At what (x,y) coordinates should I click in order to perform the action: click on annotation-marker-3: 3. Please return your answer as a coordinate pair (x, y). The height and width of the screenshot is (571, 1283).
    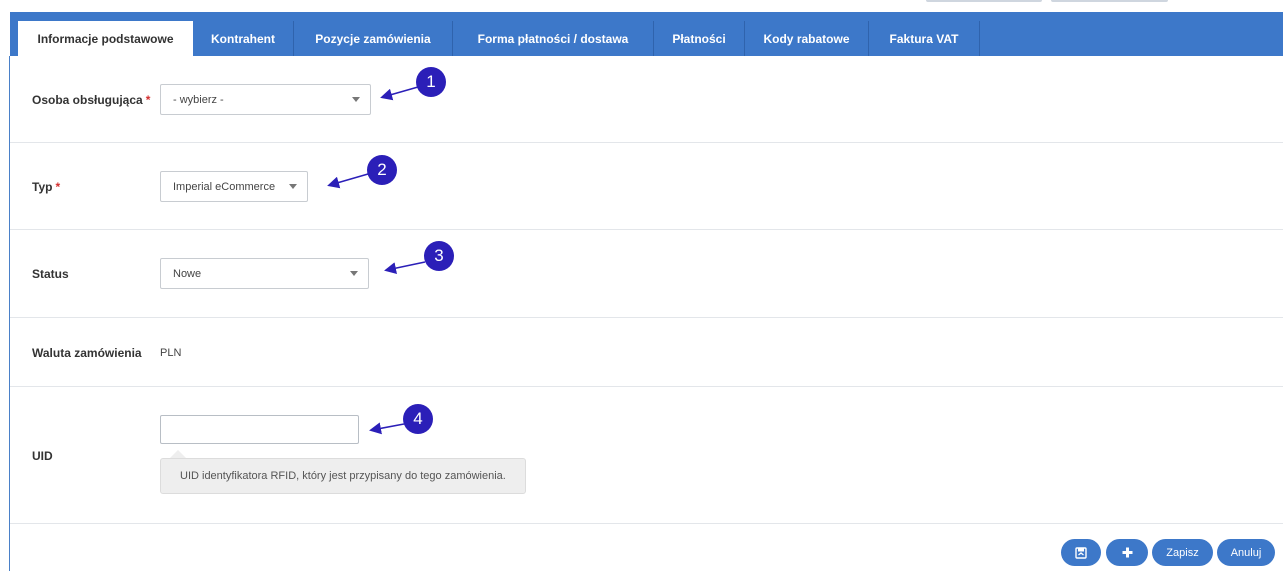
    Looking at the image, I should click on (439, 256).